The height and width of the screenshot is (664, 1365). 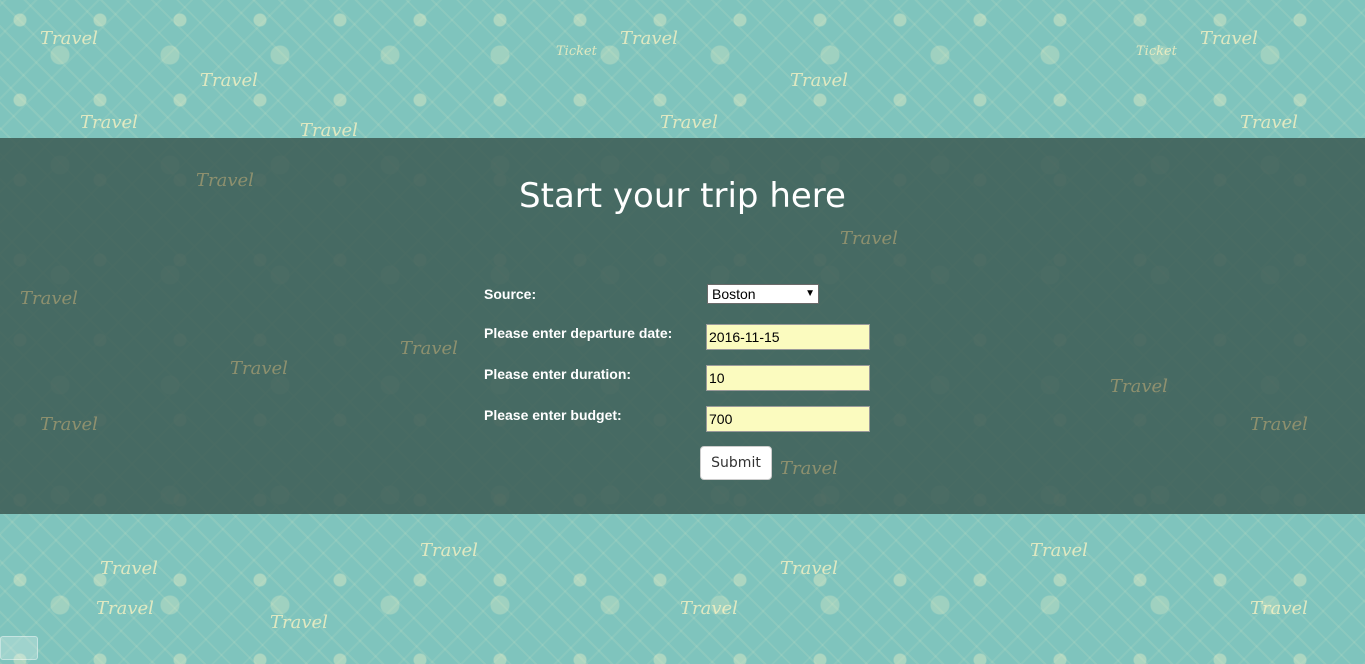 I want to click on budget-label: Please enter budget:, so click(x=553, y=415).